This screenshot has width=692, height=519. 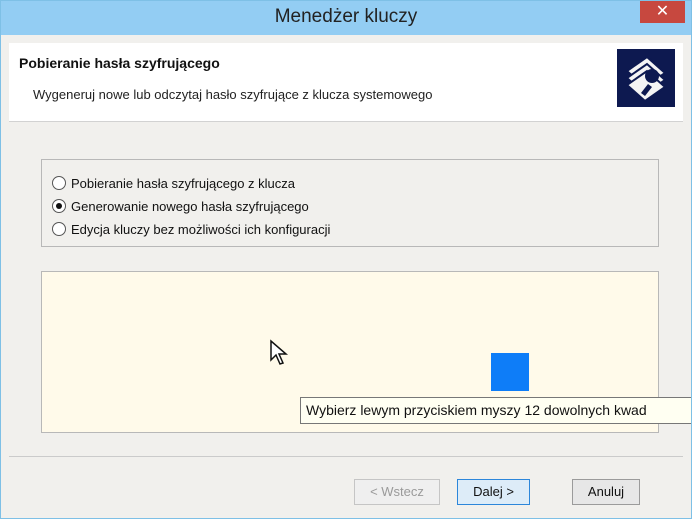 What do you see at coordinates (346, 456) in the screenshot?
I see `footer-separator` at bounding box center [346, 456].